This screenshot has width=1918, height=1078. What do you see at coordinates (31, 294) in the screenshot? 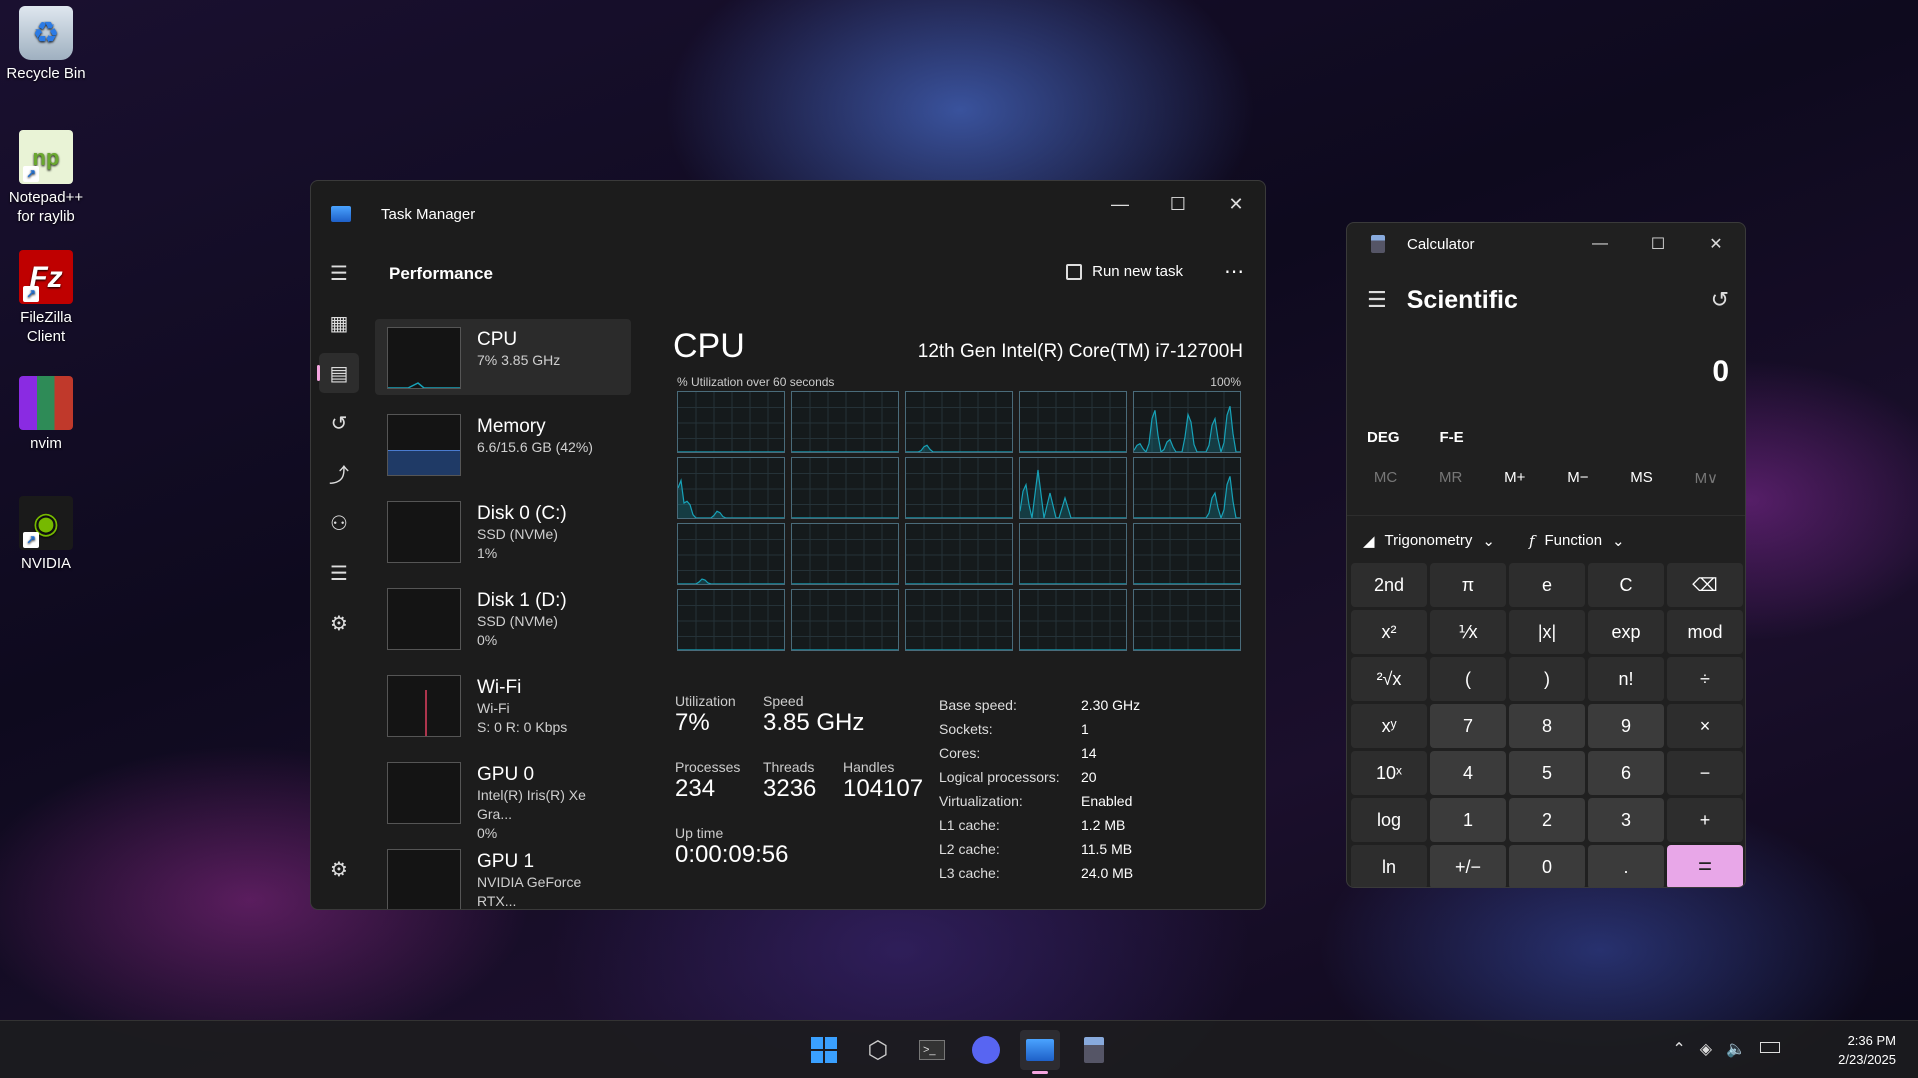
I see `shortcut-arrow-icon: ↗` at bounding box center [31, 294].